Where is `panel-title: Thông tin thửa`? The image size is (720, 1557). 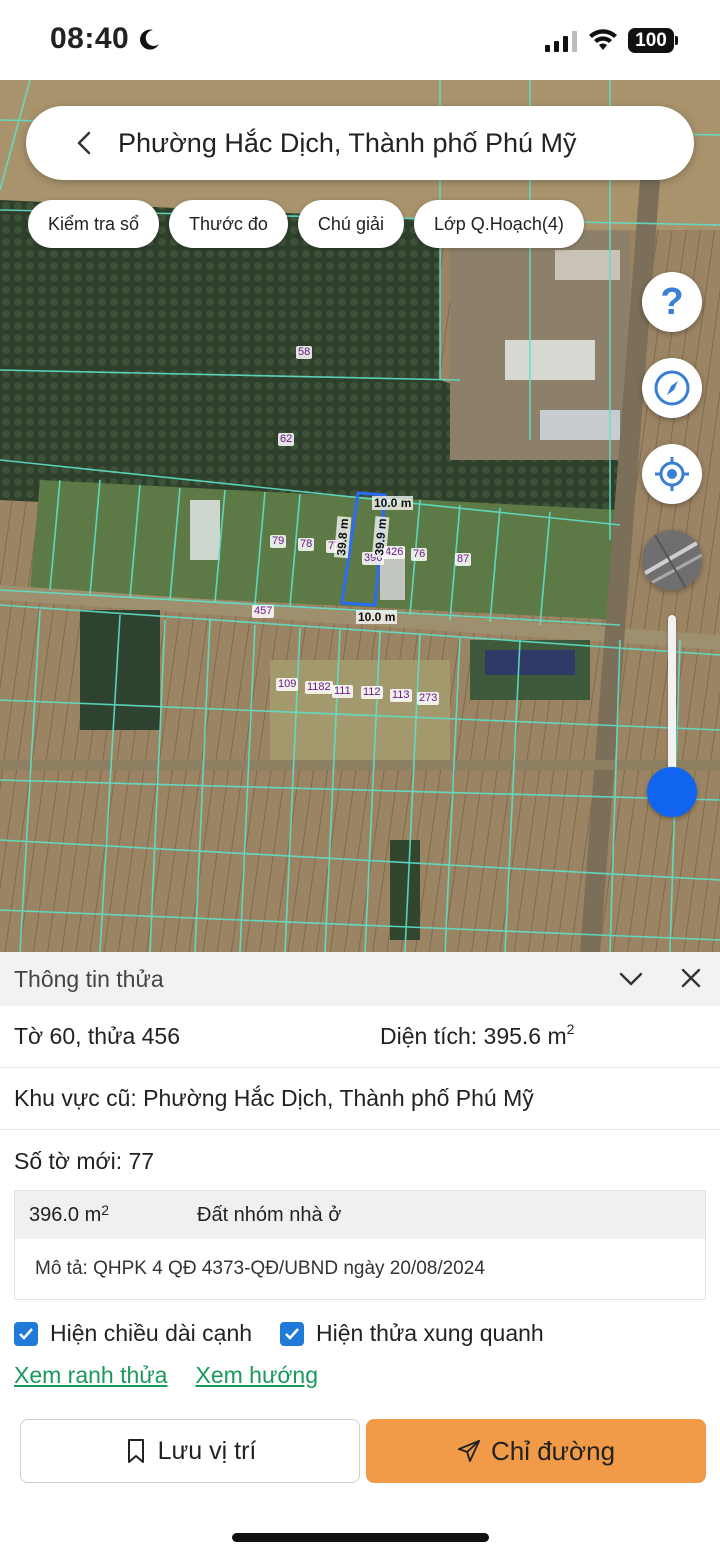
panel-title: Thông tin thửa is located at coordinates (89, 978).